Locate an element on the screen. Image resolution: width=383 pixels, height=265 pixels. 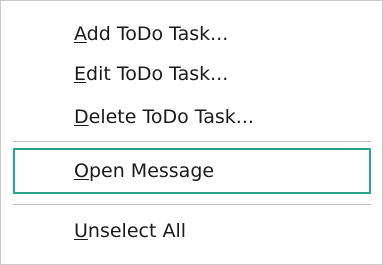
menu-item-unselect-all: Unselect All is located at coordinates (191, 231).